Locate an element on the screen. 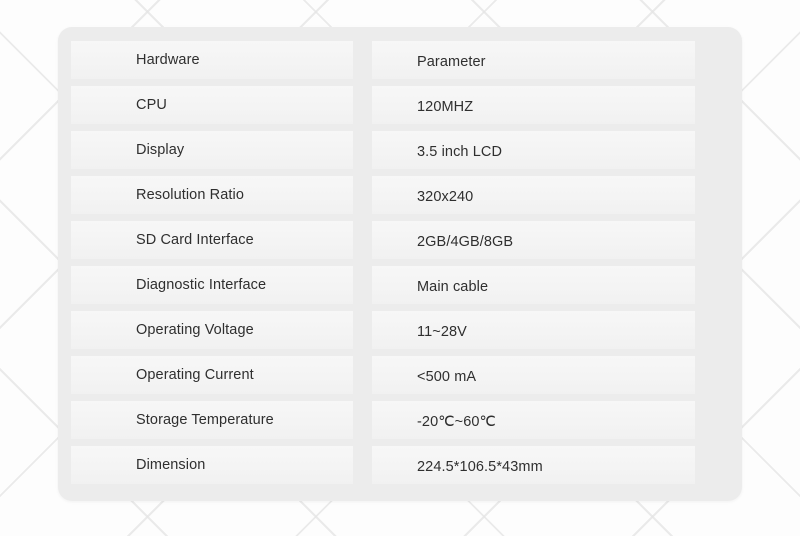 The height and width of the screenshot is (536, 800). table-cell-label: Display is located at coordinates (212, 150).